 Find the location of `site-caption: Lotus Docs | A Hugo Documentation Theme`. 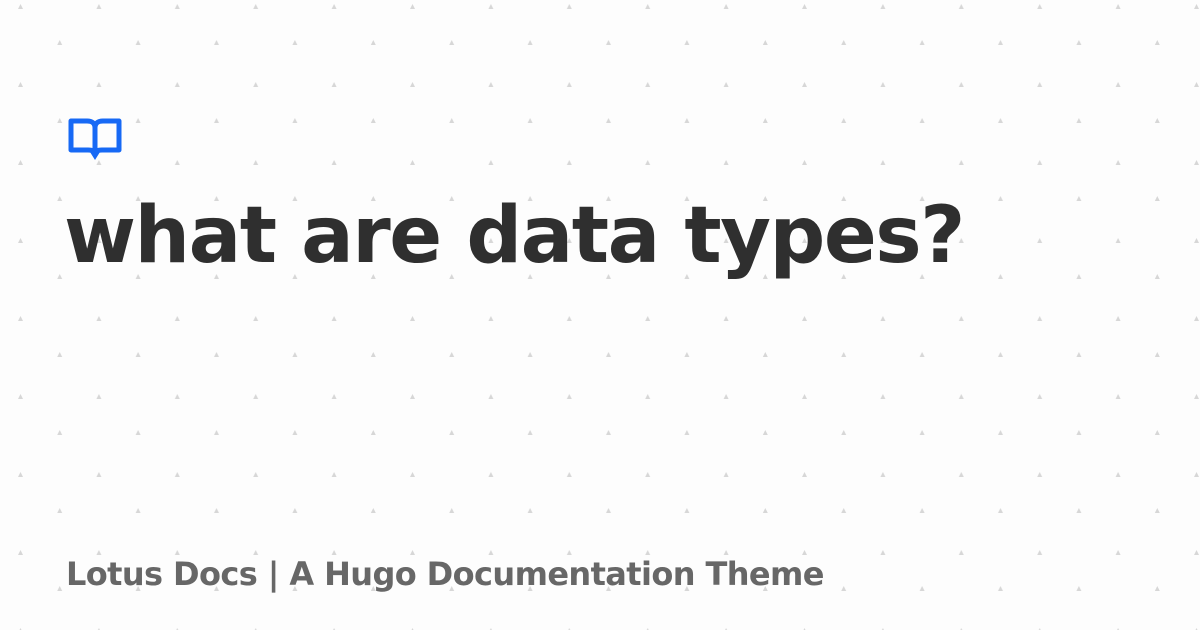

site-caption: Lotus Docs | A Hugo Documentation Theme is located at coordinates (445, 574).